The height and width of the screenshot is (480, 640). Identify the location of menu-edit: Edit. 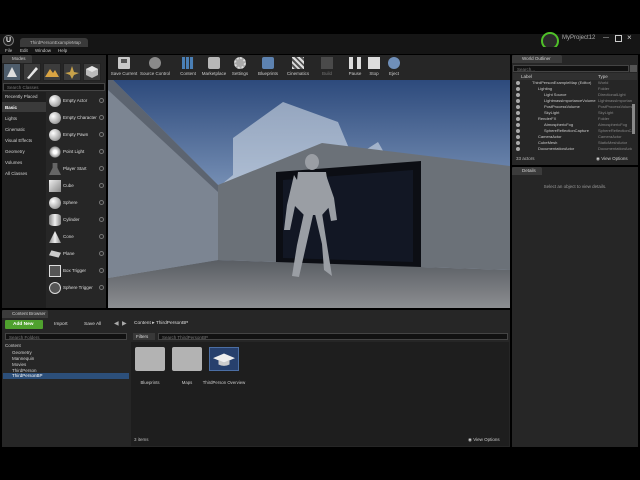
(24, 50).